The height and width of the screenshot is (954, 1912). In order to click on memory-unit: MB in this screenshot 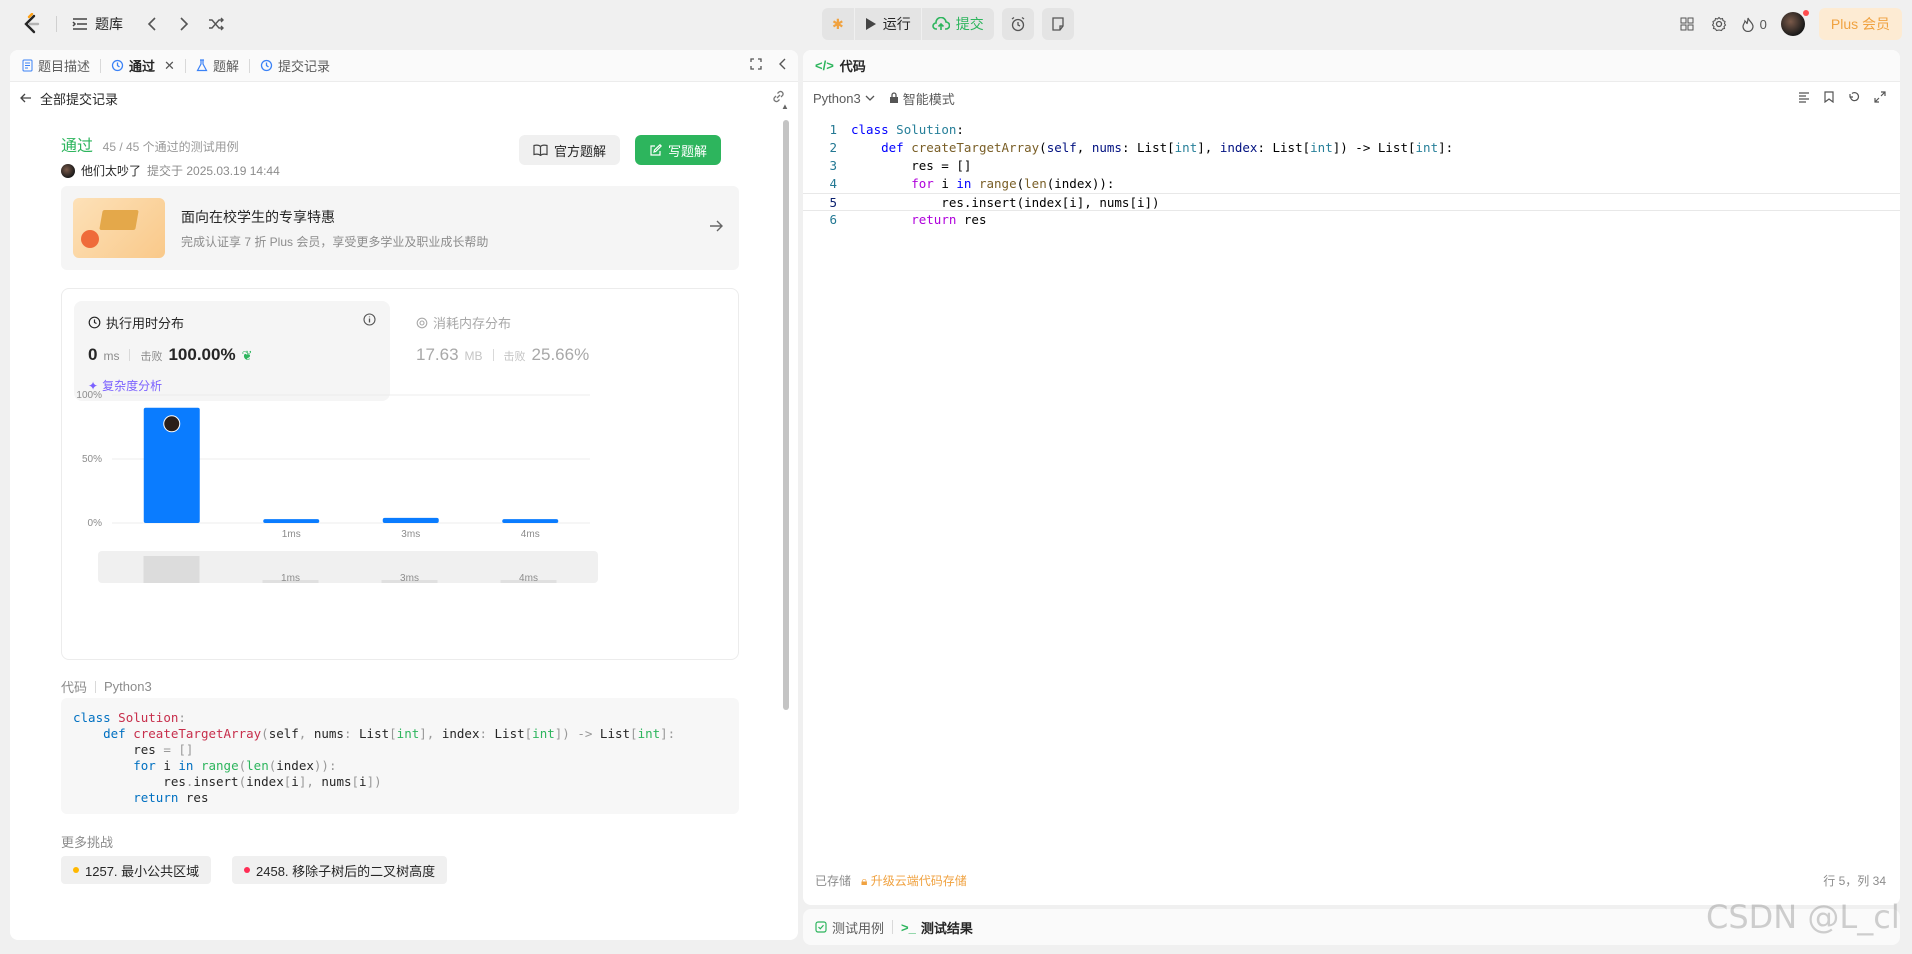, I will do `click(473, 356)`.